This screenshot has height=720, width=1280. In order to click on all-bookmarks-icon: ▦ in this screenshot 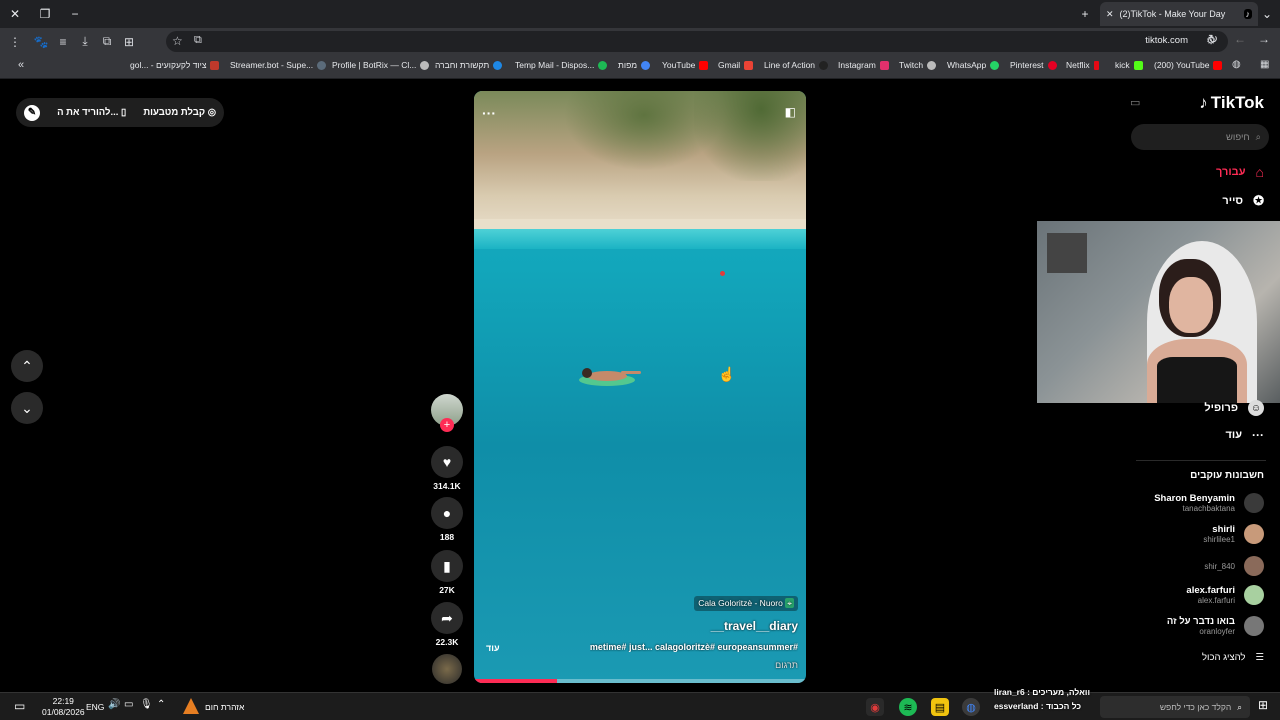, I will do `click(1264, 64)`.